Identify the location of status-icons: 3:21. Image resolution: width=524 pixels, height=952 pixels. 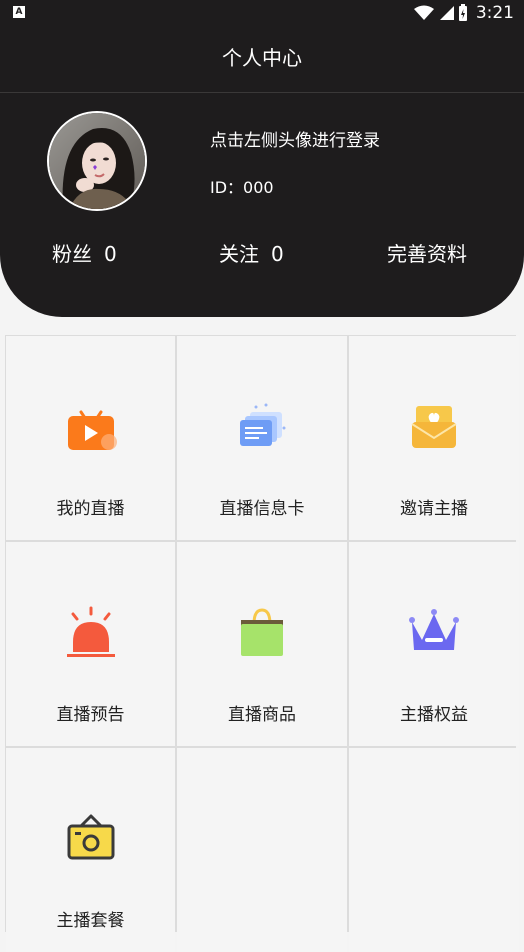
(463, 13).